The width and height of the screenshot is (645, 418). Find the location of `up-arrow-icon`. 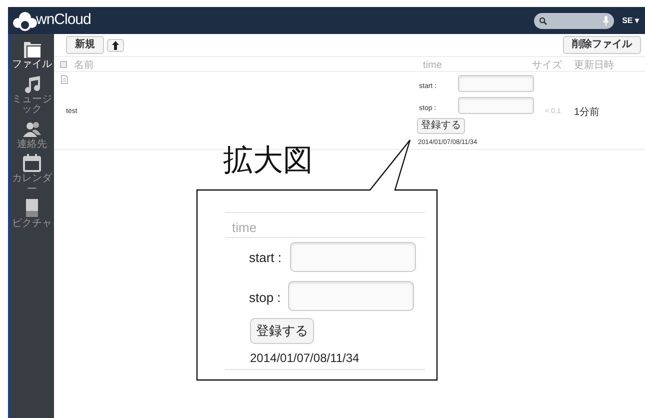

up-arrow-icon is located at coordinates (115, 45).